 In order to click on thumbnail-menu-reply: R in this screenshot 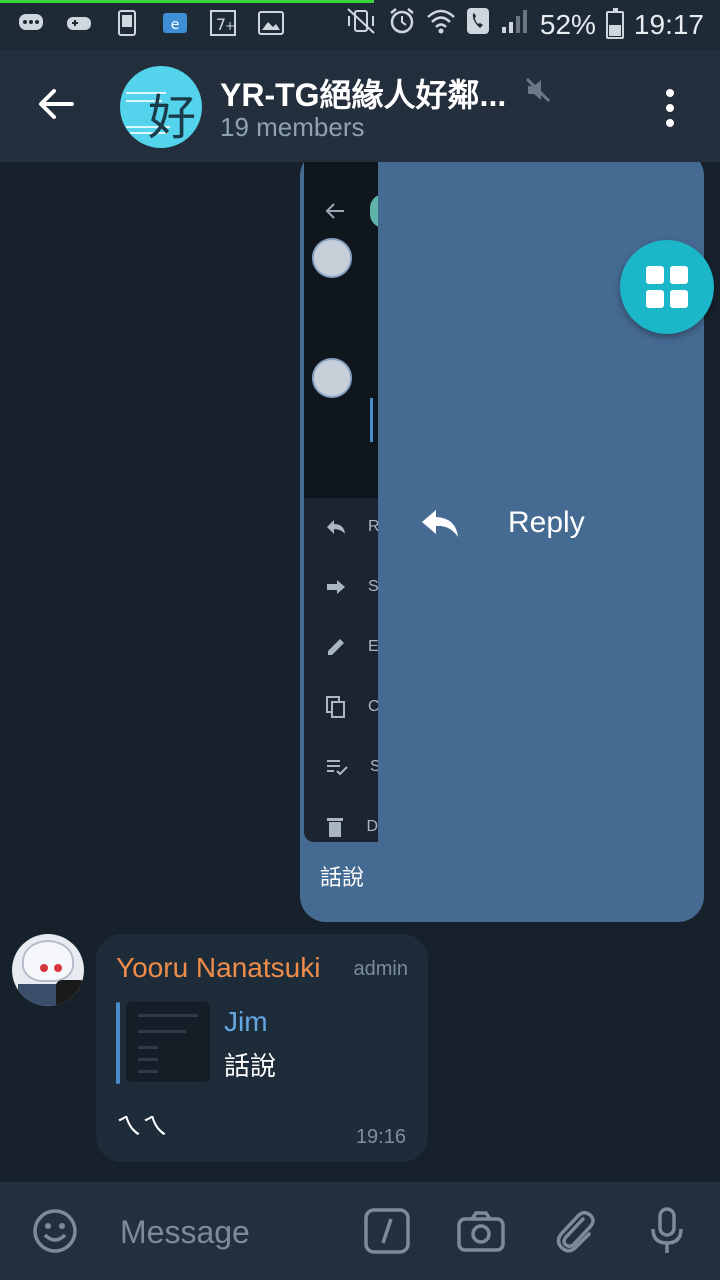, I will do `click(352, 527)`.